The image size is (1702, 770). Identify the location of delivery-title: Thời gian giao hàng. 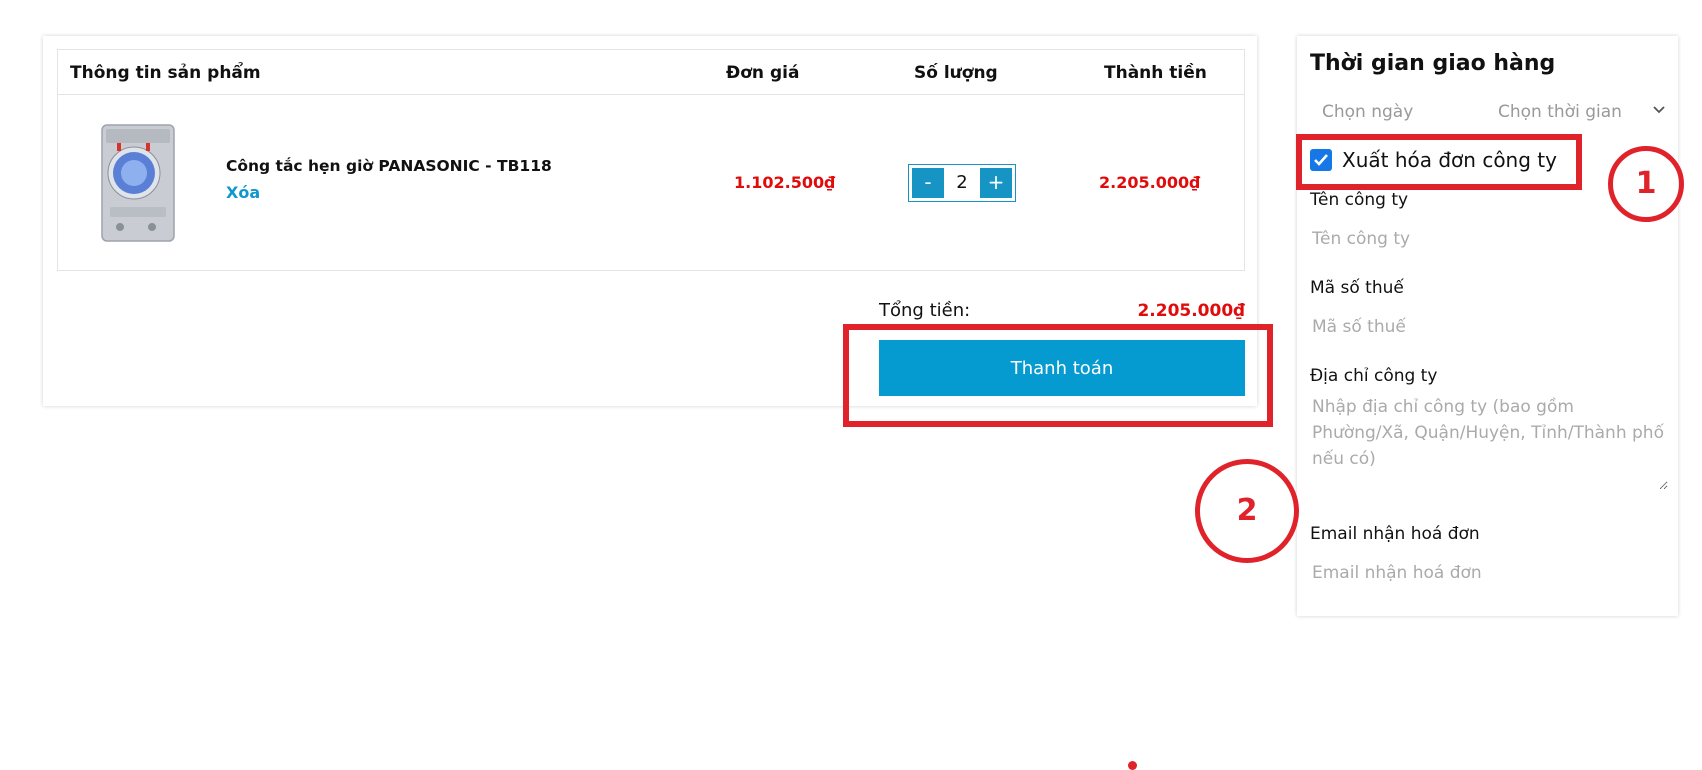
(1433, 63).